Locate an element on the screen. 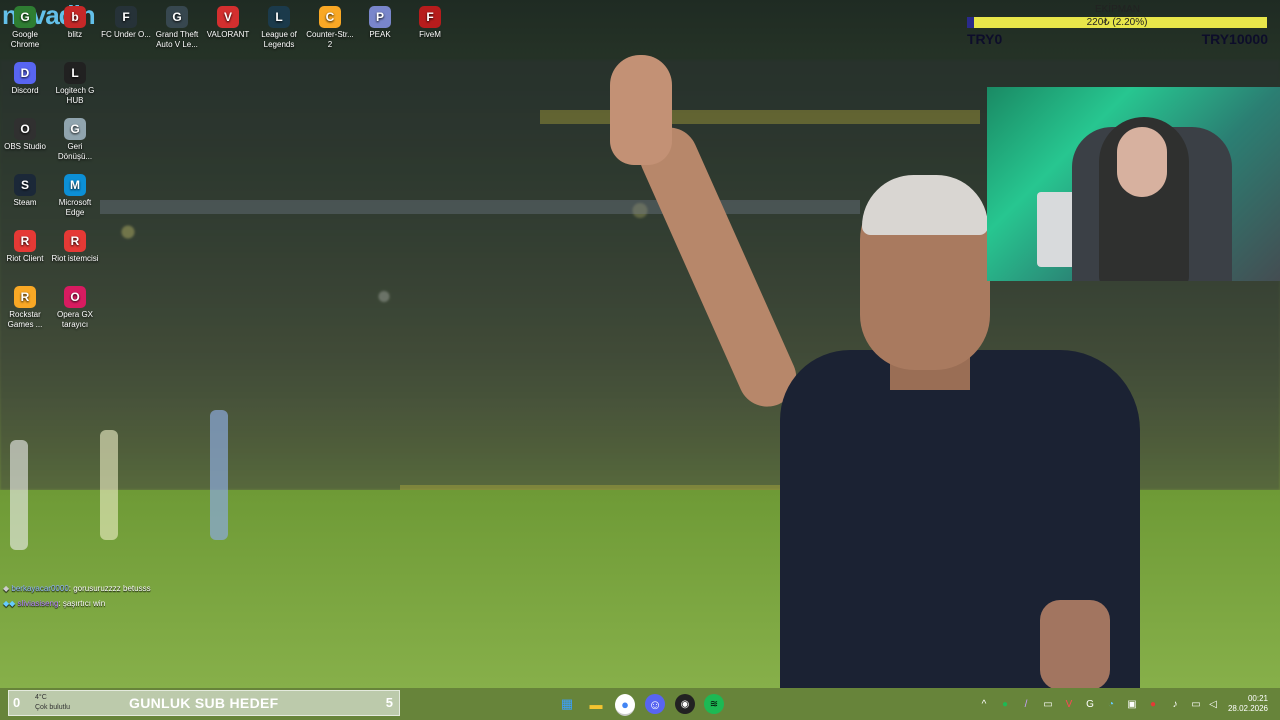 The height and width of the screenshot is (720, 1280). man-lower-arm is located at coordinates (1075, 644).